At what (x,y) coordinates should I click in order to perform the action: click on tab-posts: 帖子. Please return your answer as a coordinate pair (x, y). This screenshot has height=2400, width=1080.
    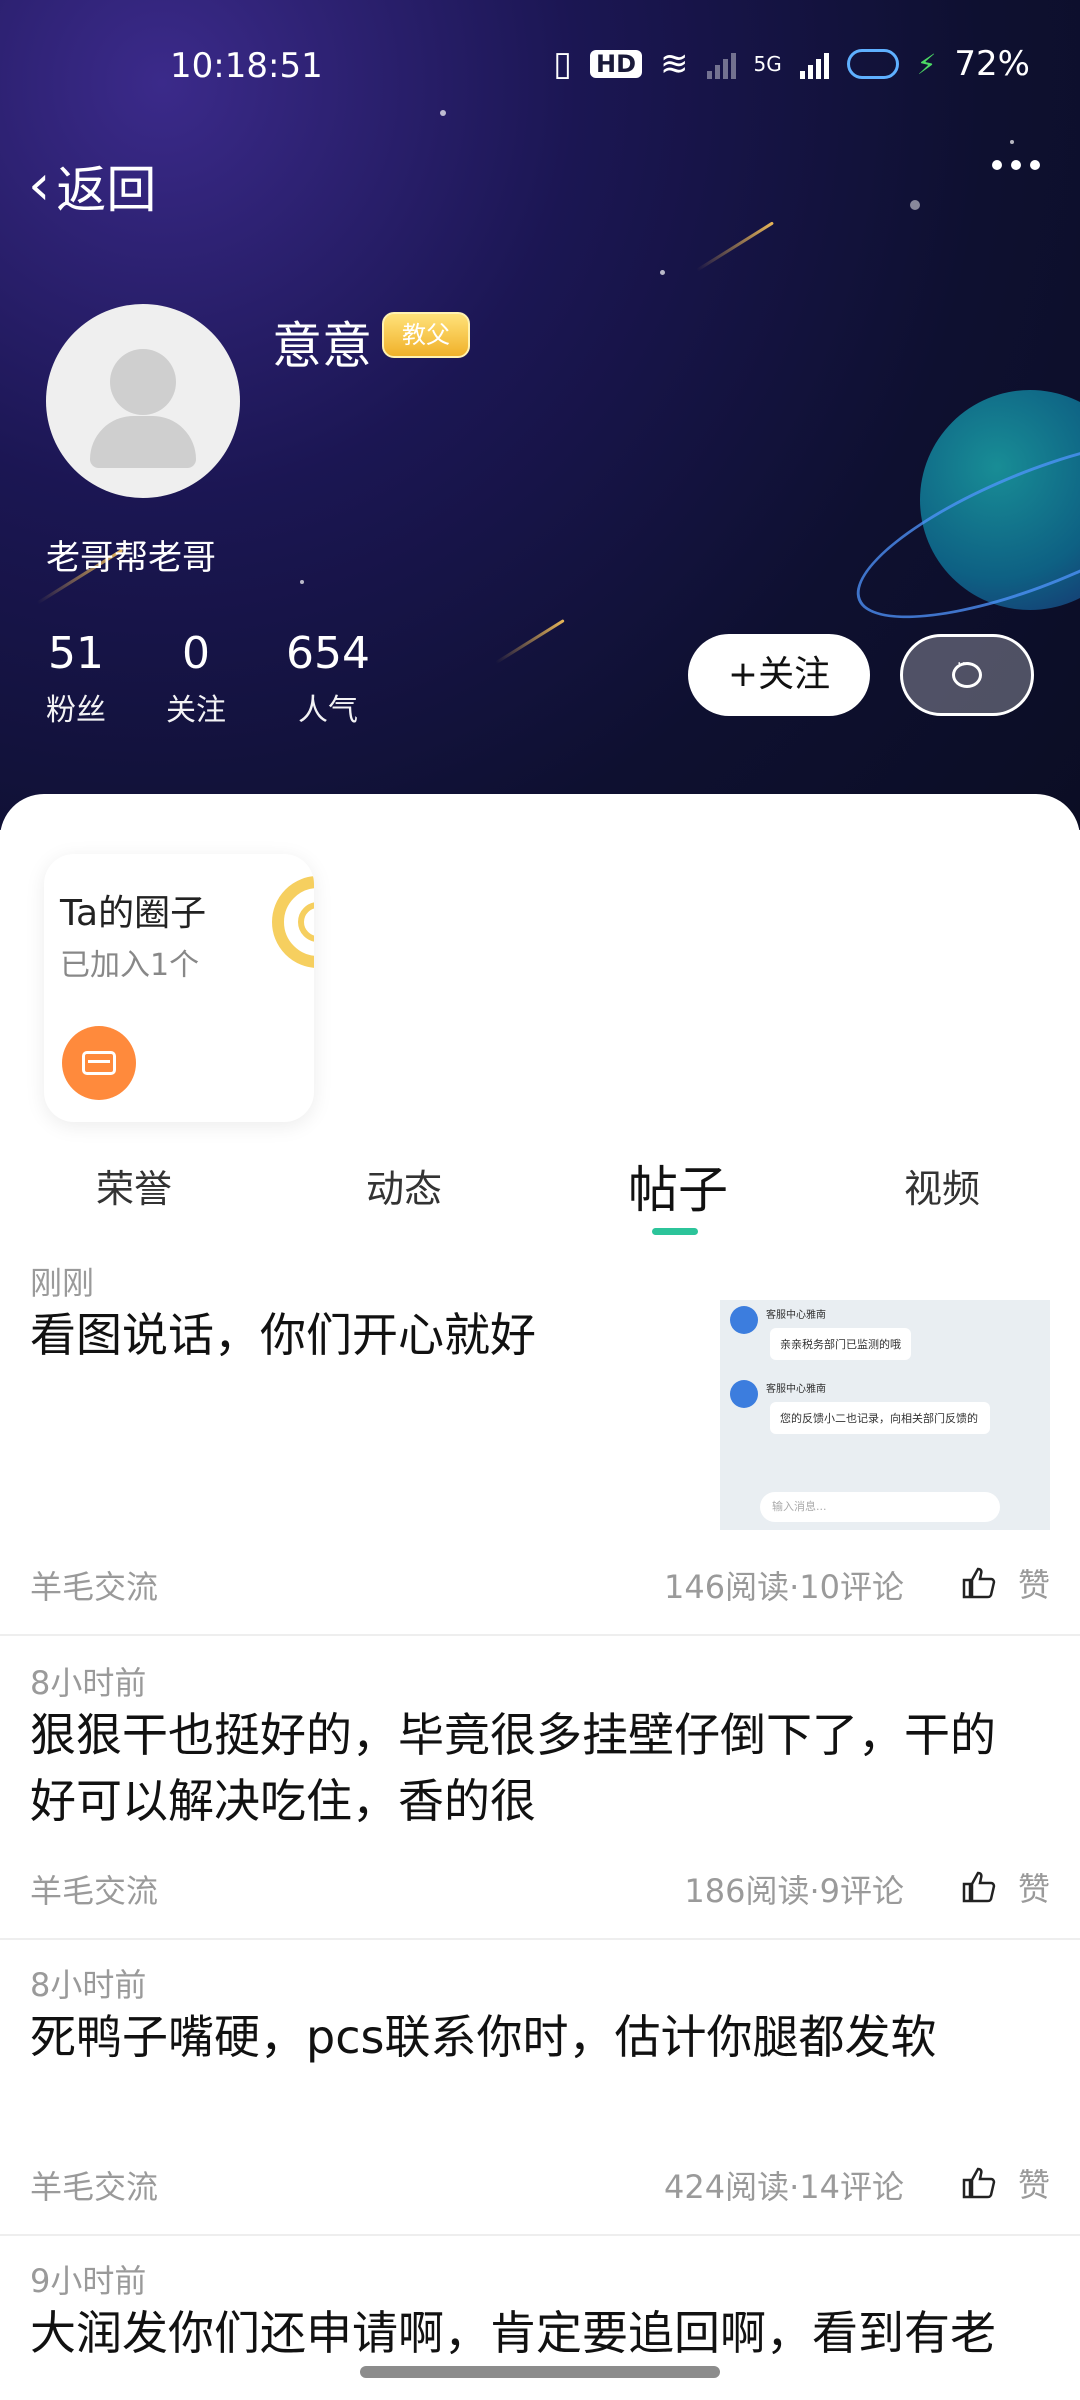
    Looking at the image, I should click on (678, 1186).